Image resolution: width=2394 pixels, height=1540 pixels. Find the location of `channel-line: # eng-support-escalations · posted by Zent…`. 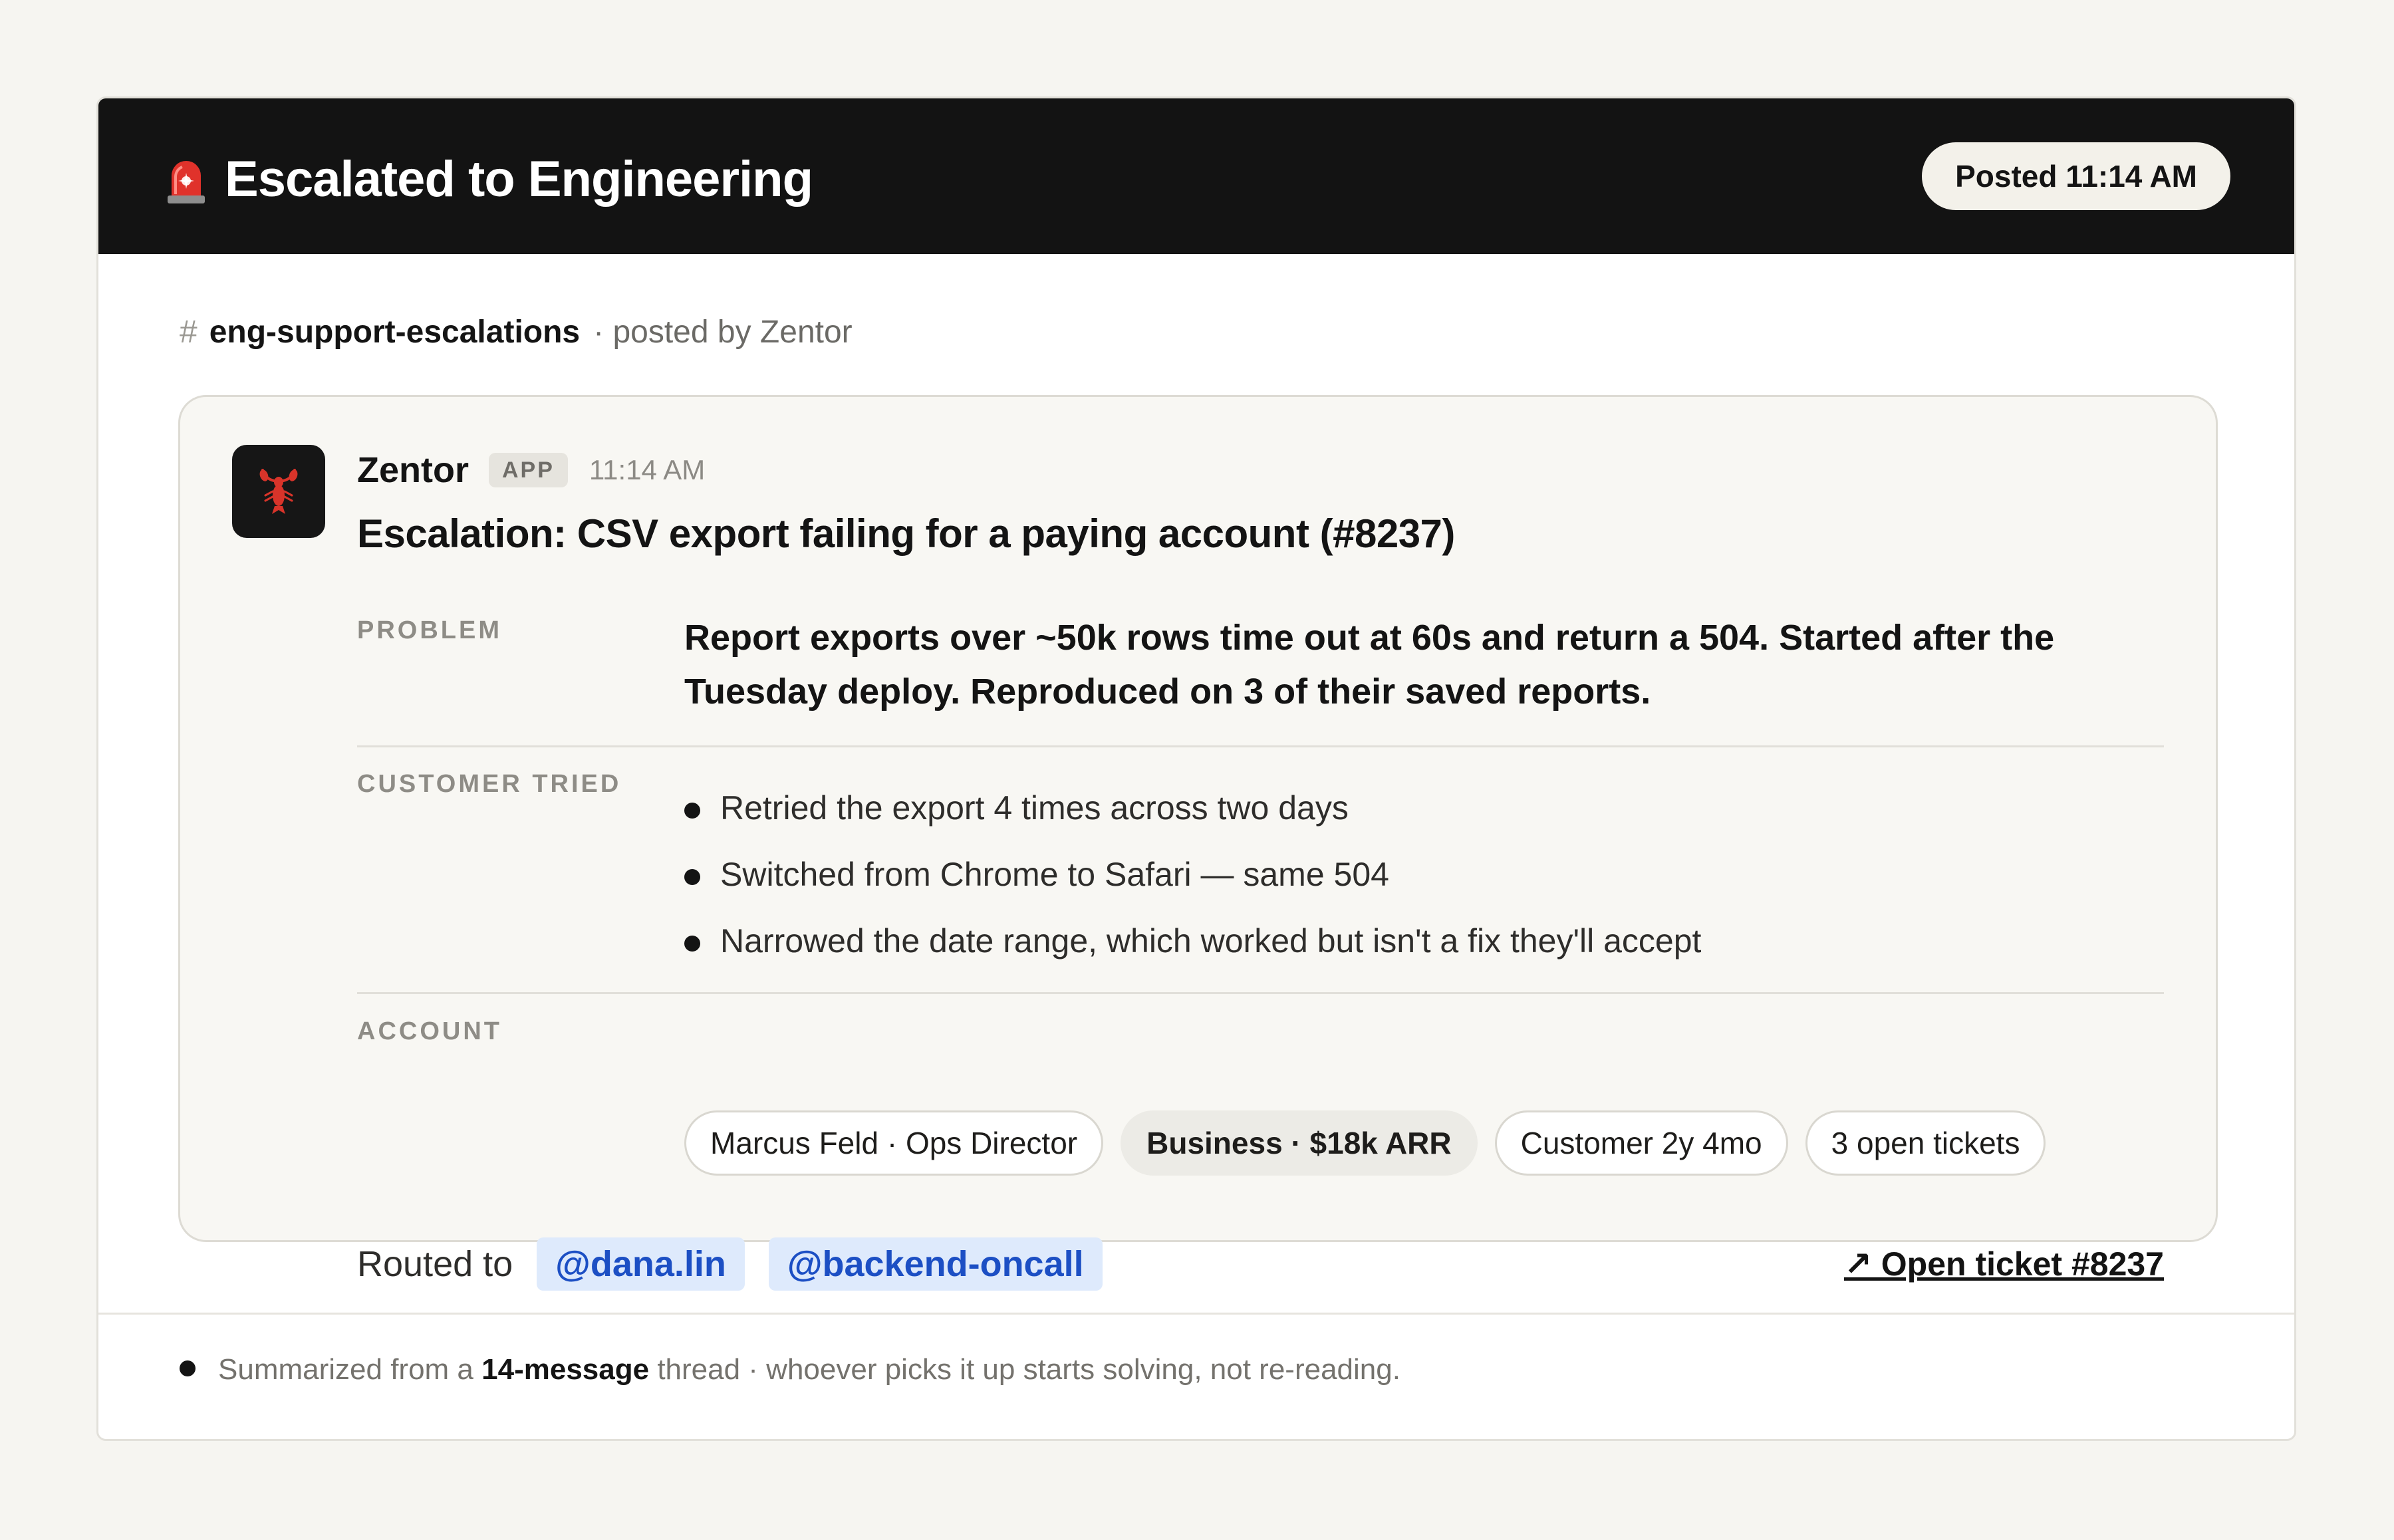

channel-line: # eng-support-escalations · posted by Zent… is located at coordinates (516, 332).